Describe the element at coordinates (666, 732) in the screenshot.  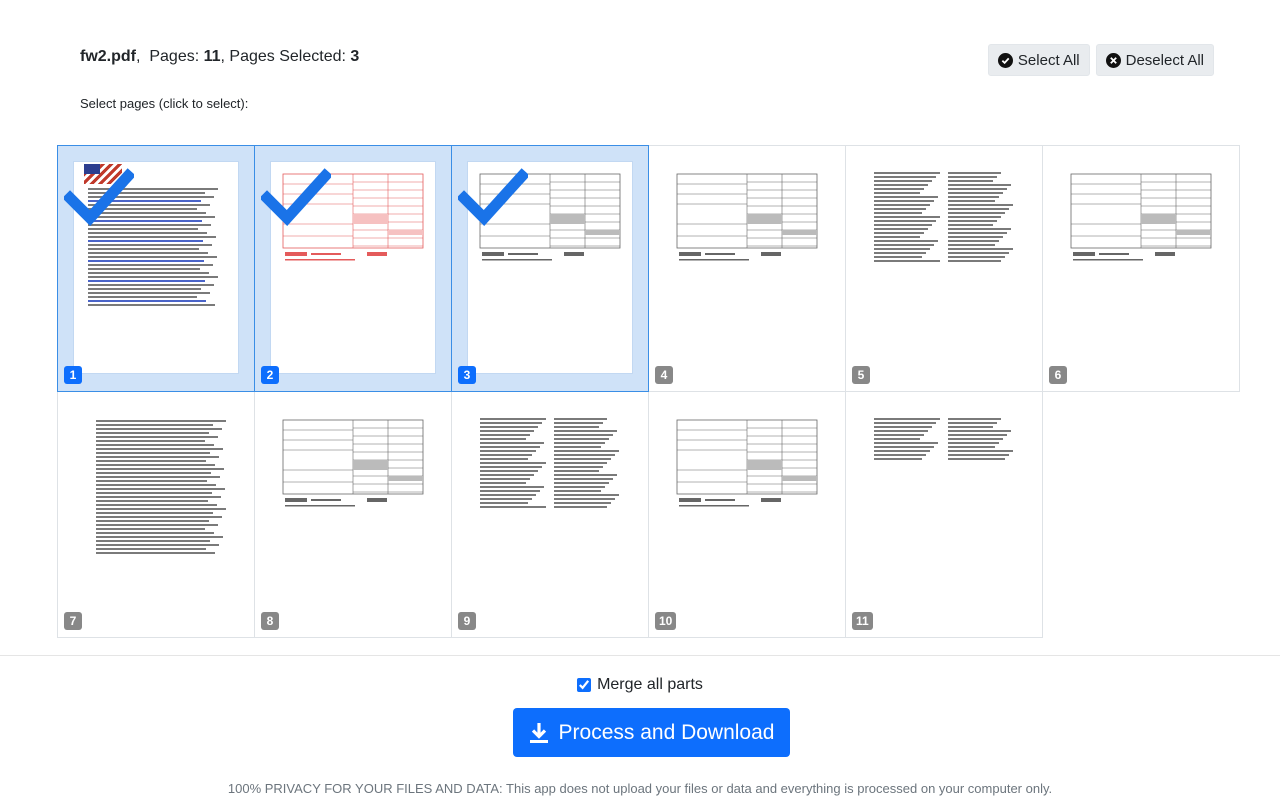
I see `process-download-label: Process and Download` at that location.